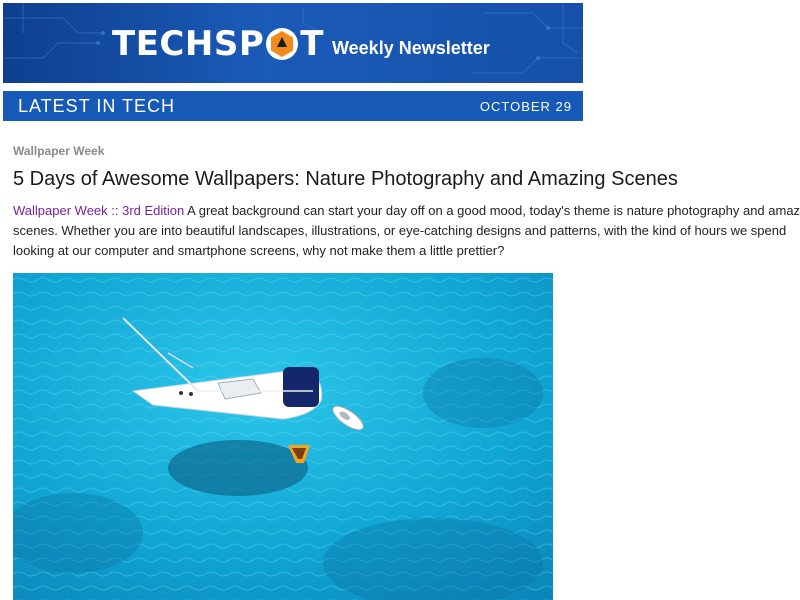 The image size is (800, 600). What do you see at coordinates (58, 151) in the screenshot?
I see `article-category: Wallpaper Week` at bounding box center [58, 151].